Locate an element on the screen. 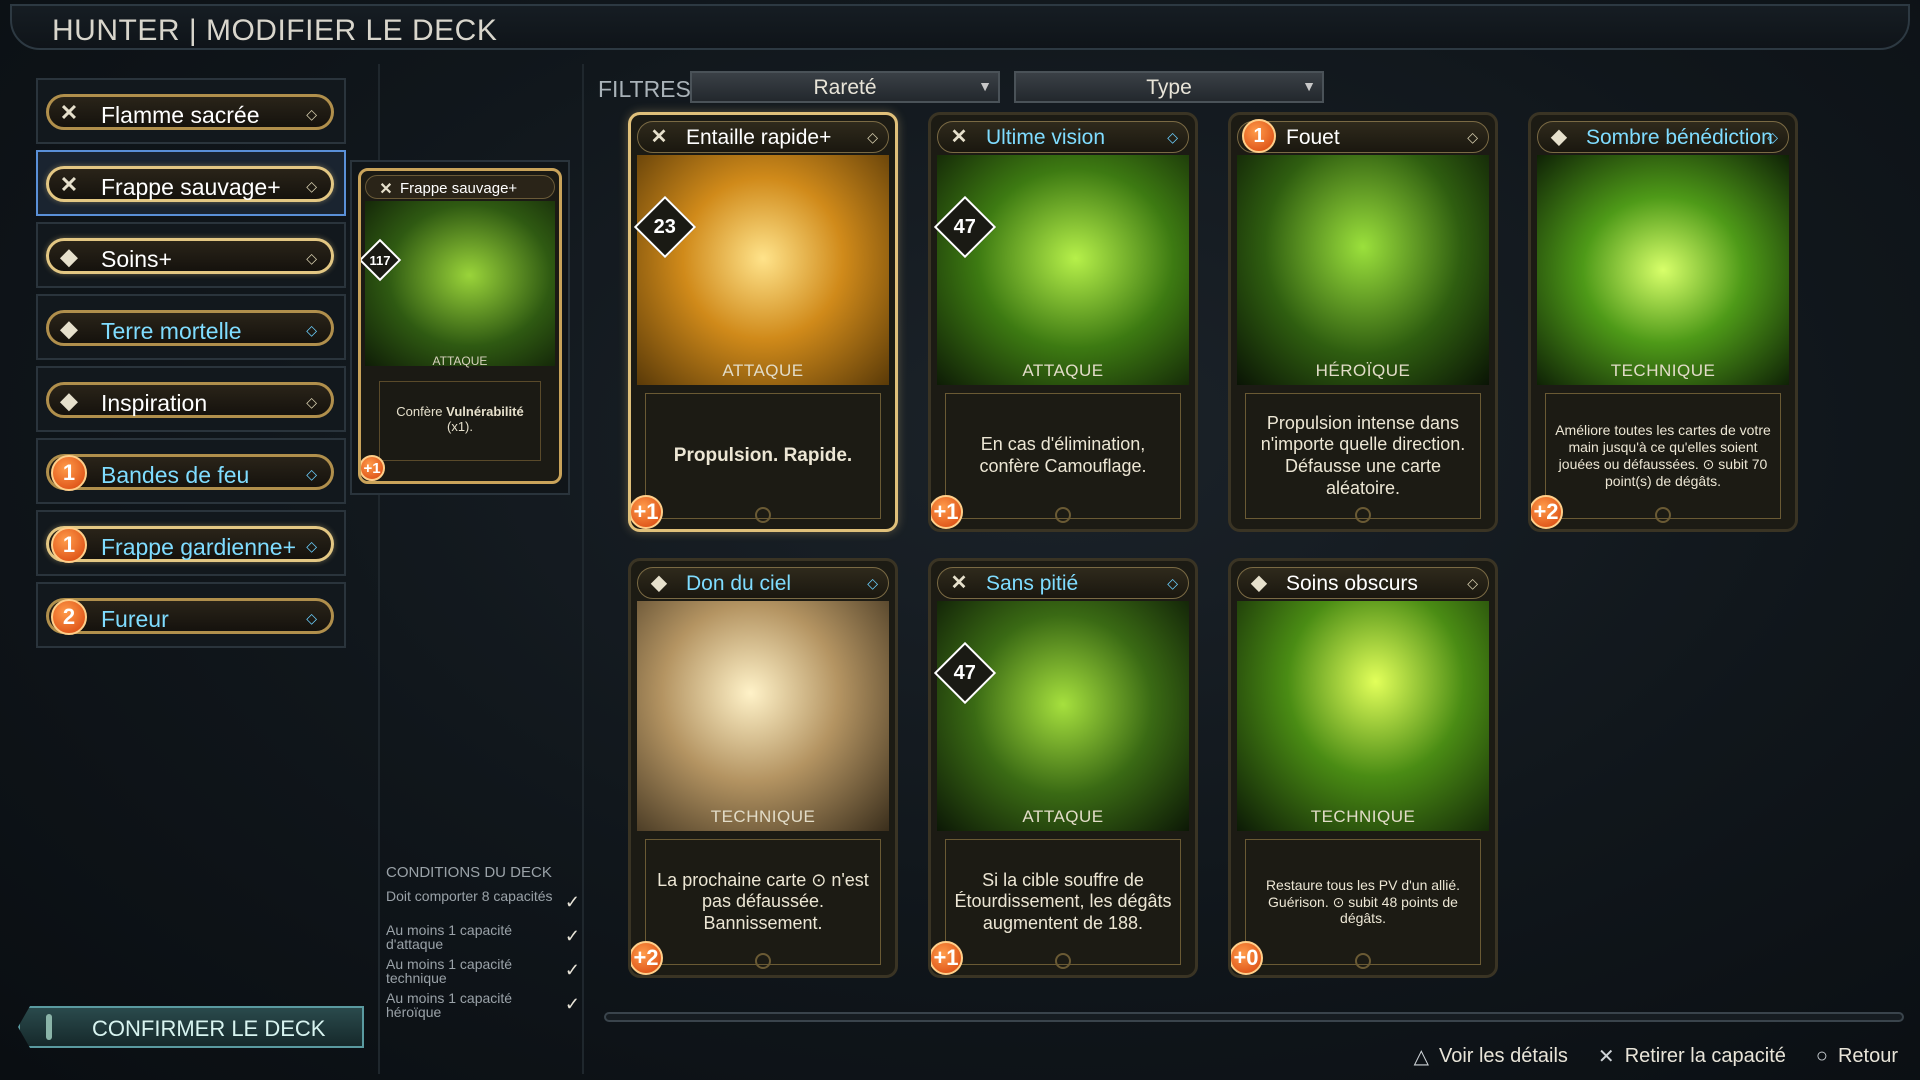  deck-slot: 1 Frappe gardienne+ ◇ is located at coordinates (191, 543).